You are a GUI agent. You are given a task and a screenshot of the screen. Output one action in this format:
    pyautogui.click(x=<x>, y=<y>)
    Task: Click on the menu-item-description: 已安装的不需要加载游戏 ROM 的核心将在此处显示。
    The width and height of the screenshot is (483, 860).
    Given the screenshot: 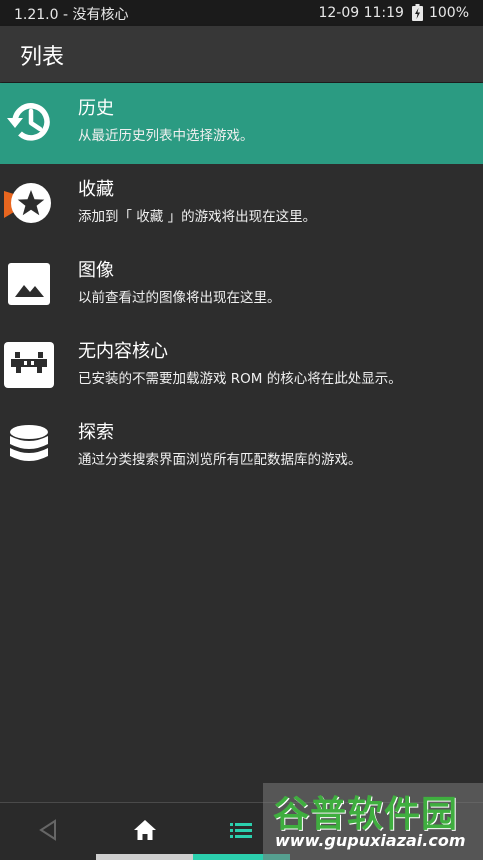 What is the action you would take?
    pyautogui.click(x=240, y=379)
    